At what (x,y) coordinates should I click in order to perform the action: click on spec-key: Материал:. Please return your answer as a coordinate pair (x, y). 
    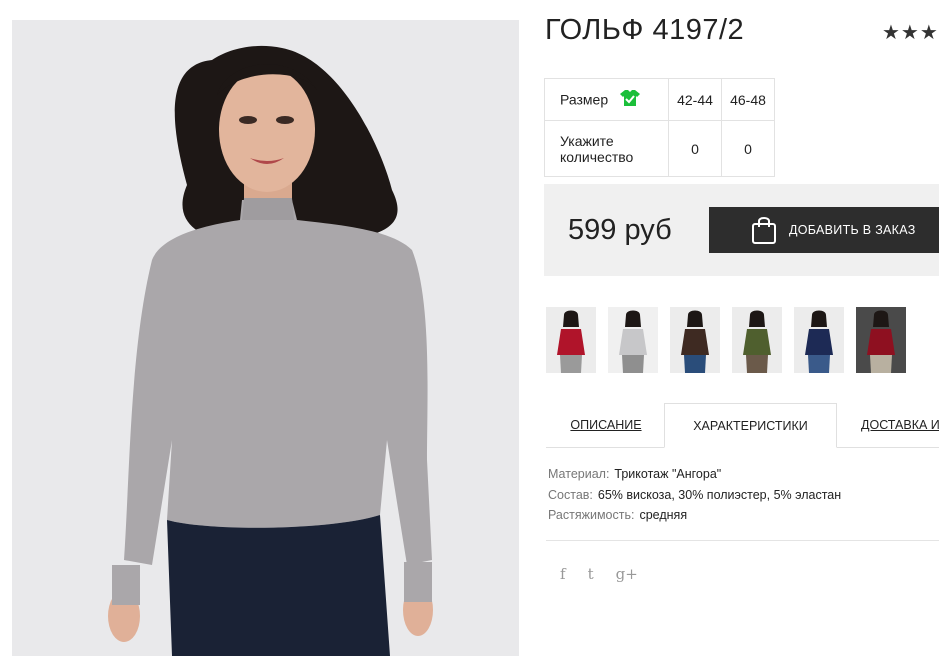
    Looking at the image, I should click on (579, 474).